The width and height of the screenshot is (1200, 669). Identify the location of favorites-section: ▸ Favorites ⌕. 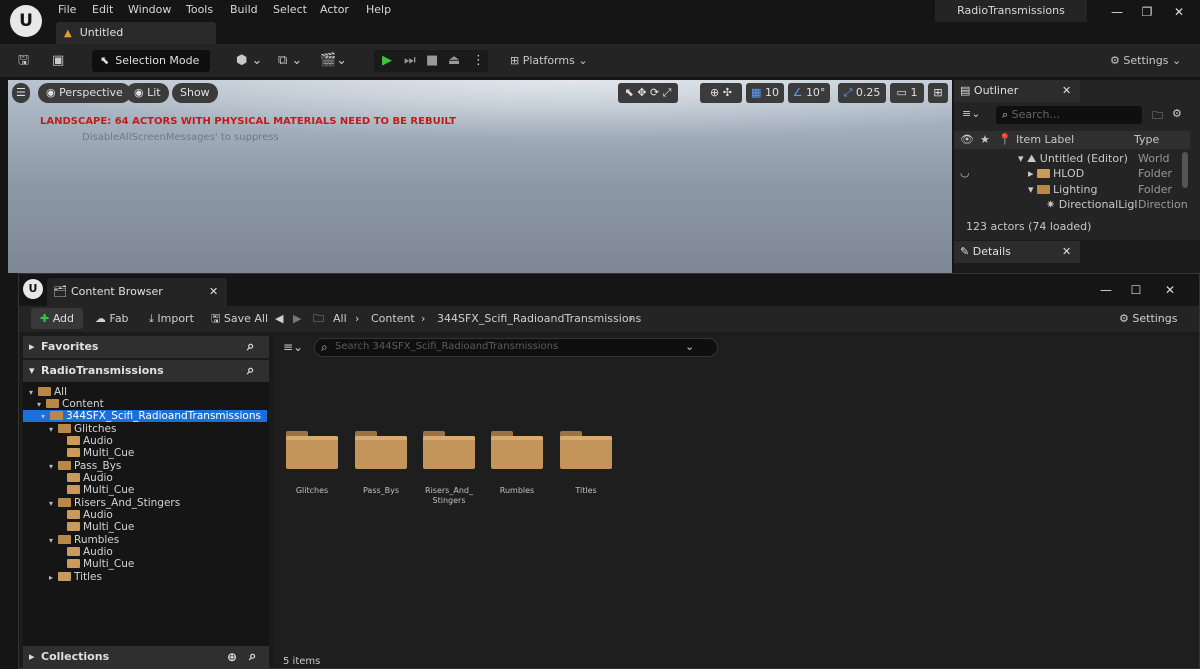
(146, 347).